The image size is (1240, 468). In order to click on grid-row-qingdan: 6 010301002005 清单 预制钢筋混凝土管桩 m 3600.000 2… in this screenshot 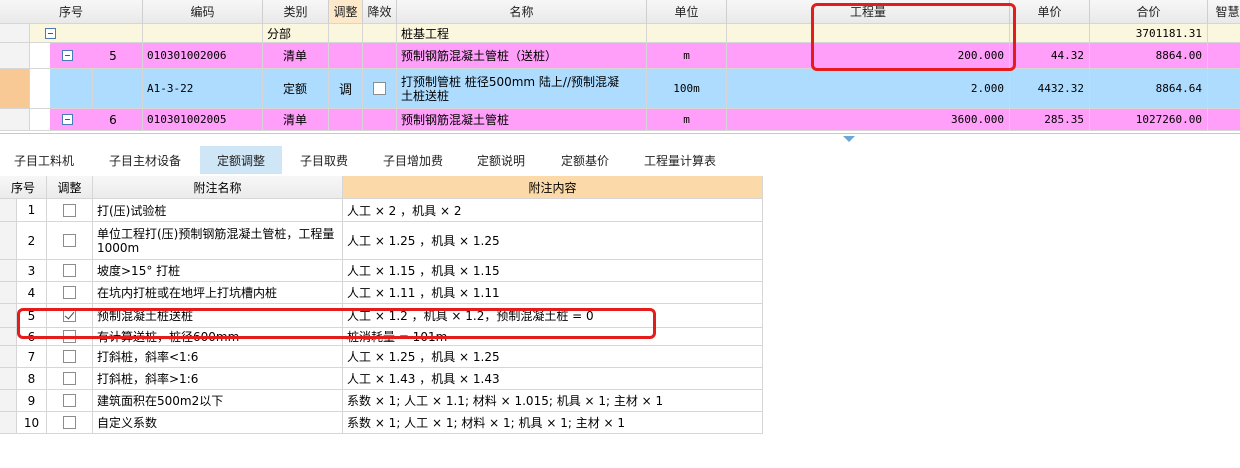, I will do `click(620, 120)`.